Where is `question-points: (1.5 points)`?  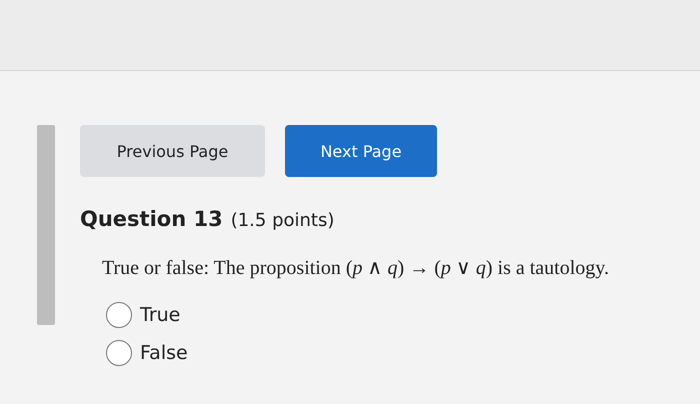
question-points: (1.5 points) is located at coordinates (282, 220).